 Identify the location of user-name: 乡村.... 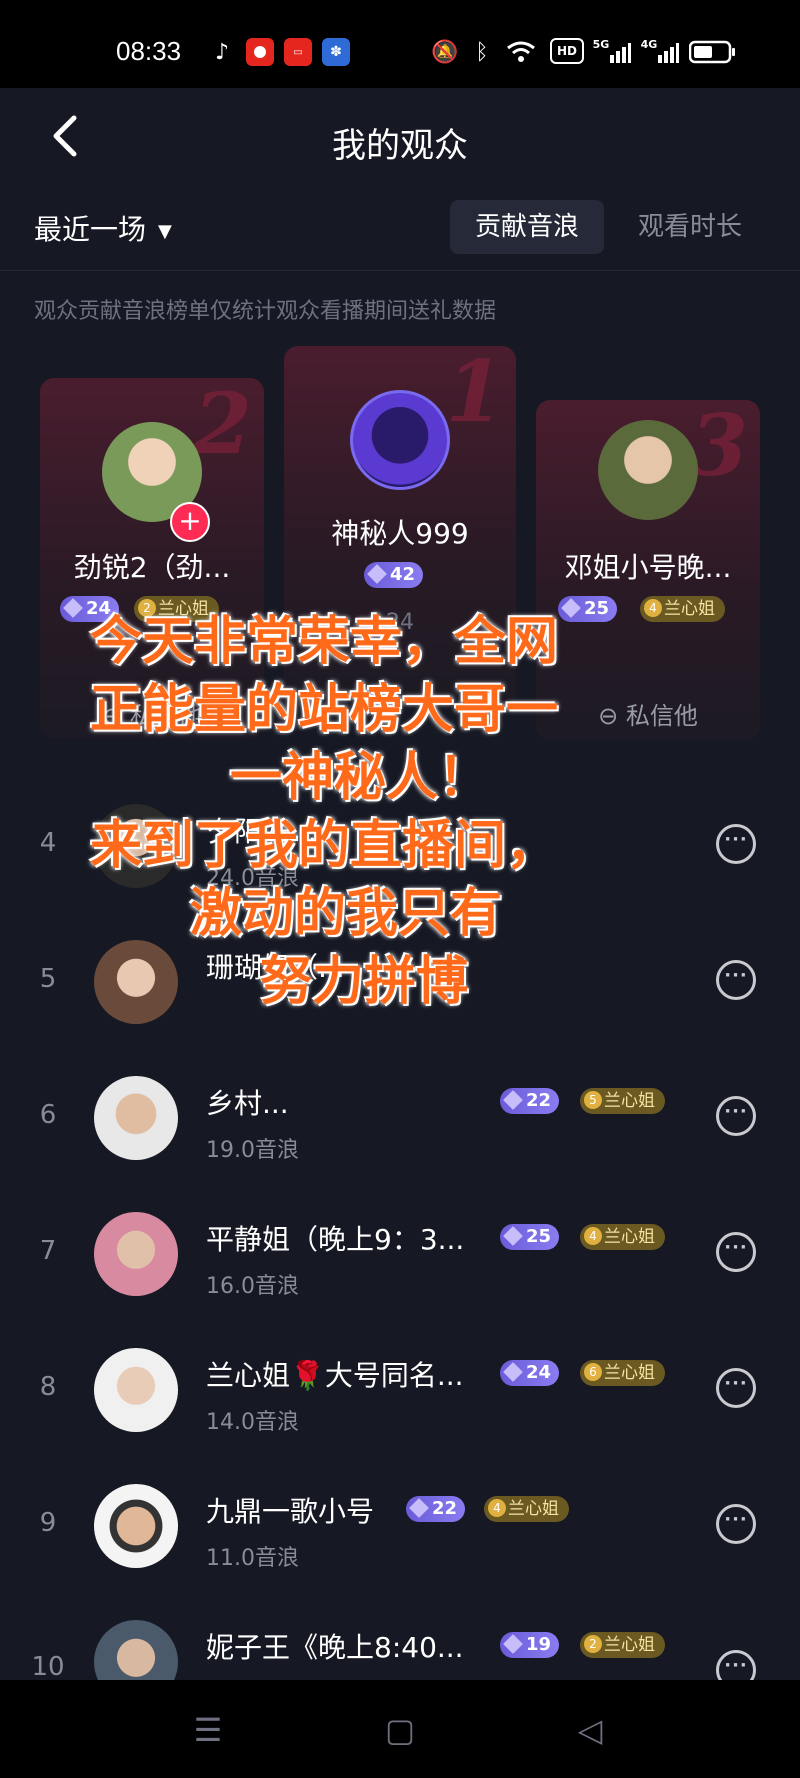
(247, 1103).